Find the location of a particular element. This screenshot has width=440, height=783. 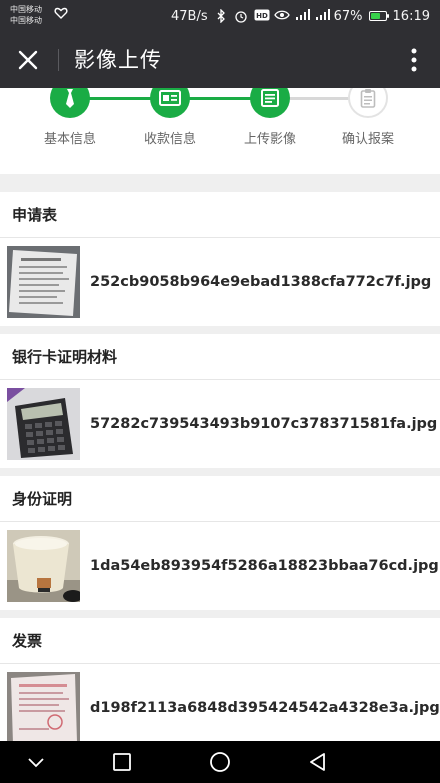

app-bar-divider is located at coordinates (58, 60).